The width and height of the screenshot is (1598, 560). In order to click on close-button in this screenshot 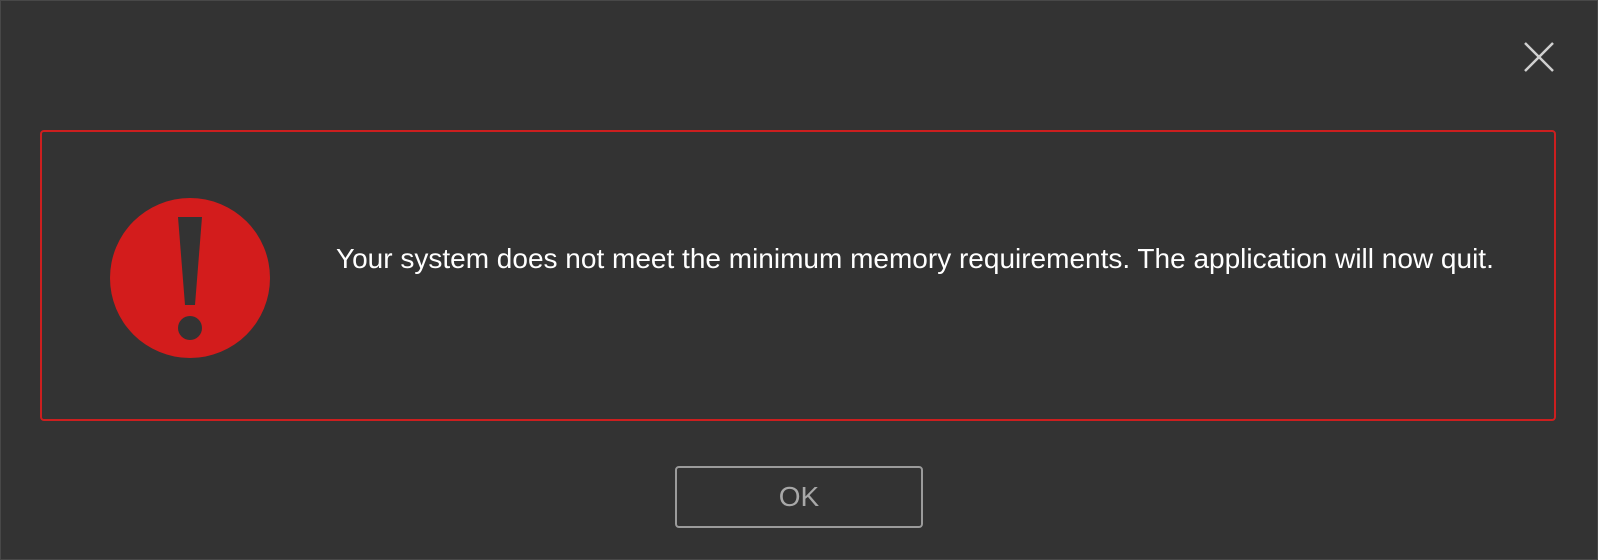, I will do `click(1539, 57)`.